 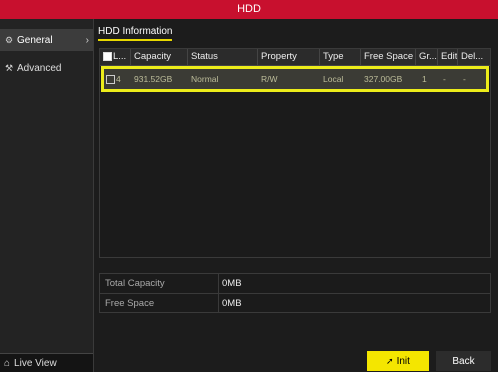 What do you see at coordinates (450, 79) in the screenshot?
I see `edit-icon: -` at bounding box center [450, 79].